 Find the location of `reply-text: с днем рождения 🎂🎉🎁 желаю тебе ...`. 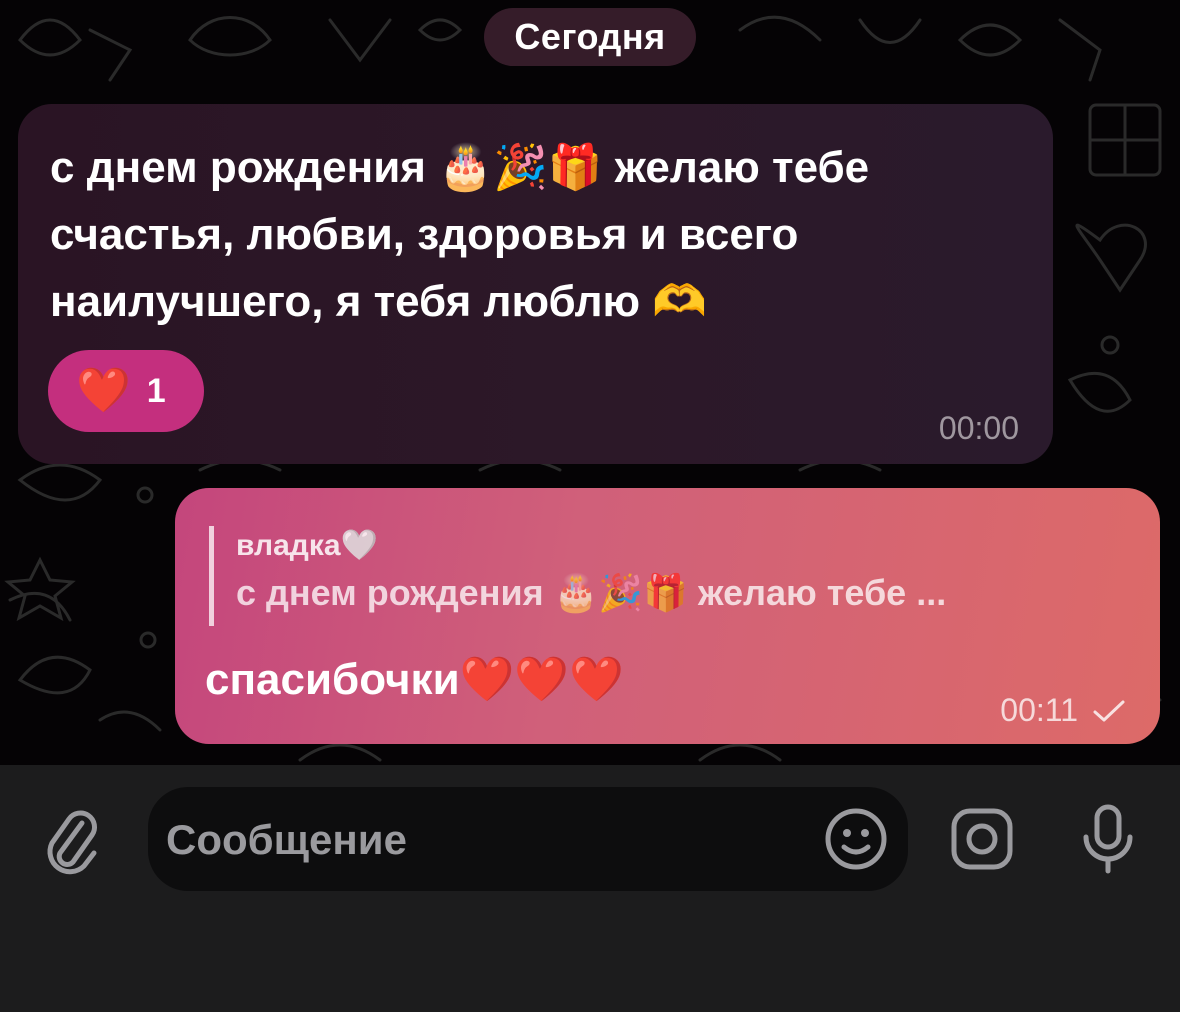

reply-text: с днем рождения 🎂🎉🎁 желаю тебе ... is located at coordinates (591, 592).